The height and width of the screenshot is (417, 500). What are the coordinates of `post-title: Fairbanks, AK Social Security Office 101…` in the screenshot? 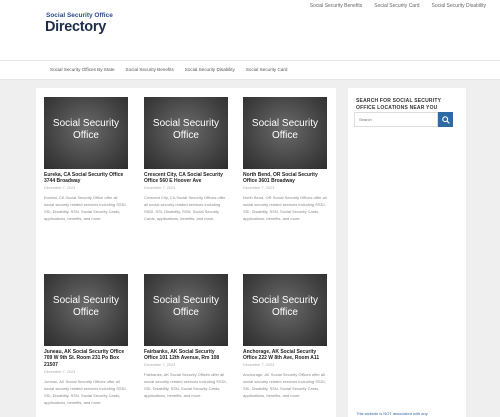 It's located at (186, 355).